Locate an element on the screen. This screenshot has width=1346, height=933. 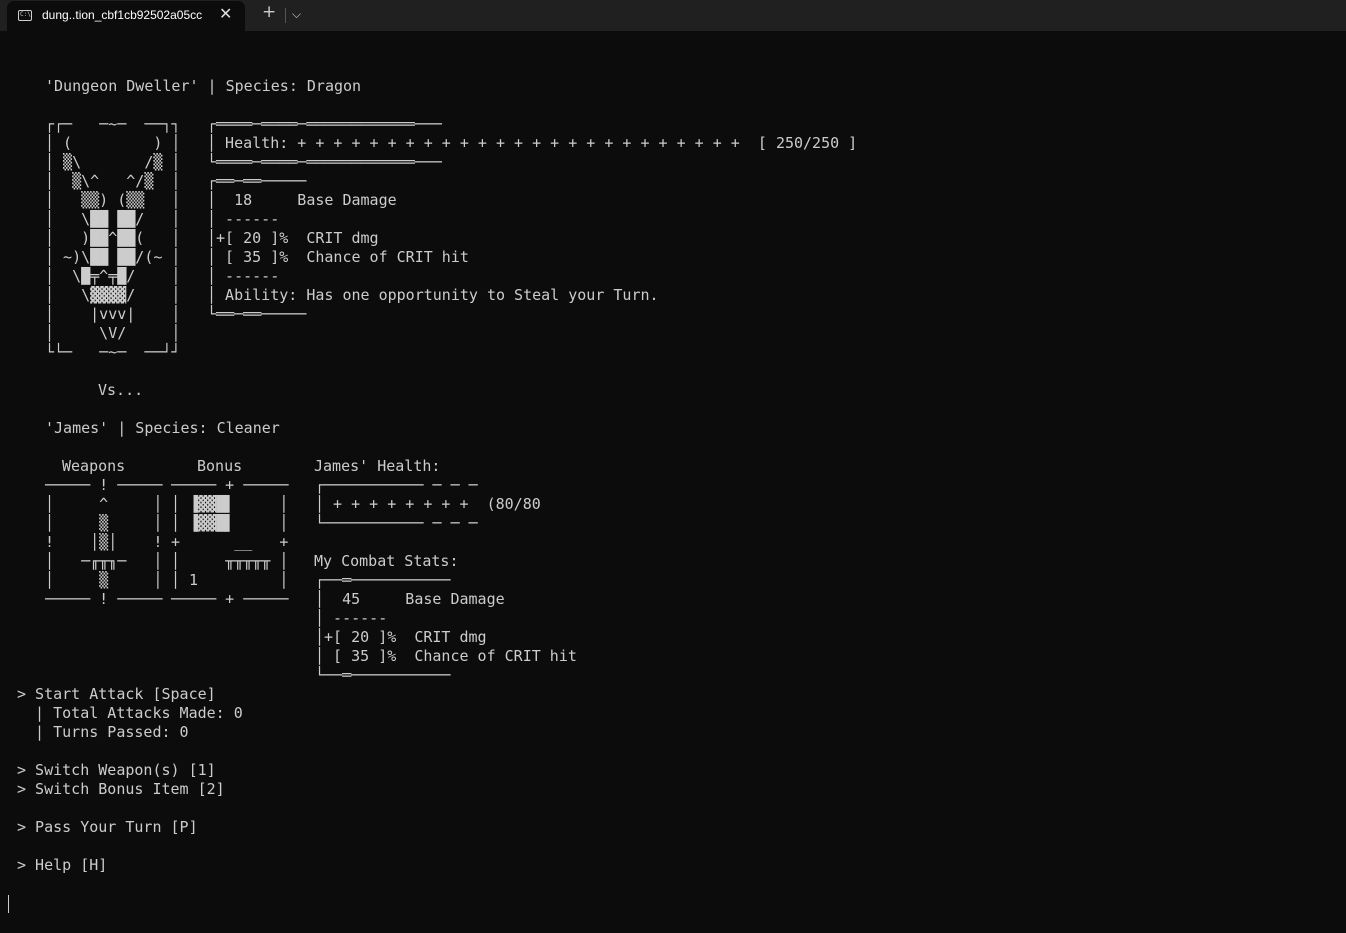
weapons-label: Weapons is located at coordinates (94, 466).